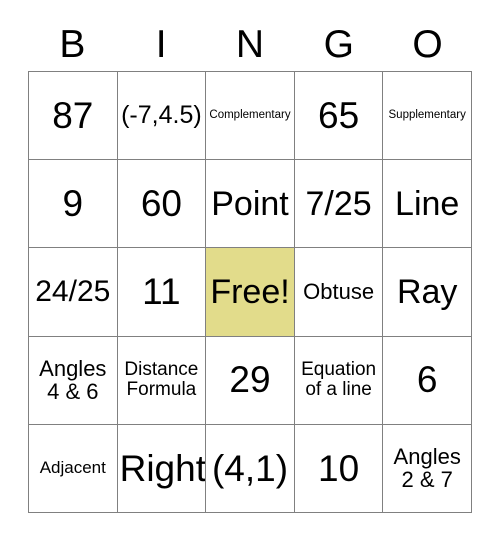  I want to click on bingo-cell-label: 9, so click(73, 203).